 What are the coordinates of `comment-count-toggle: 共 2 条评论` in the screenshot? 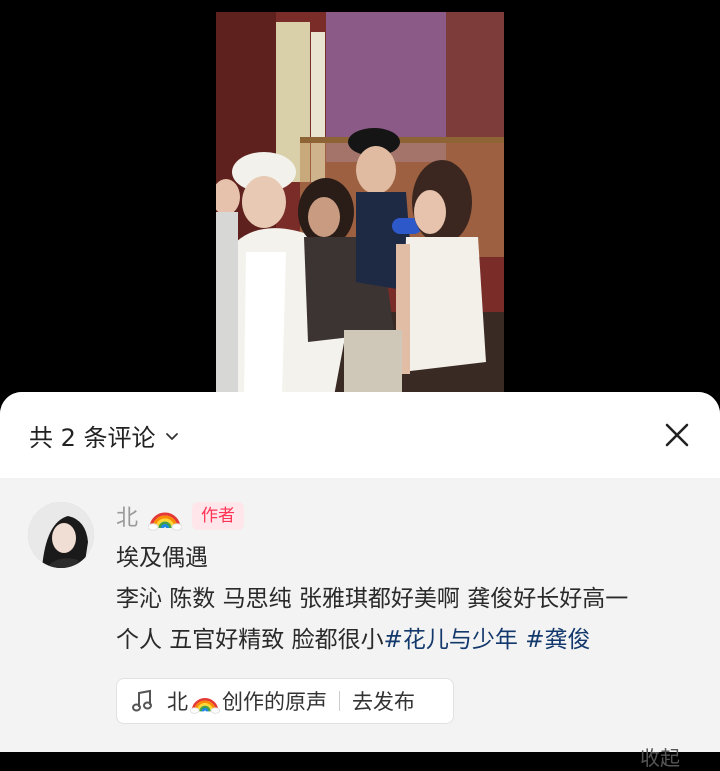 It's located at (104, 435).